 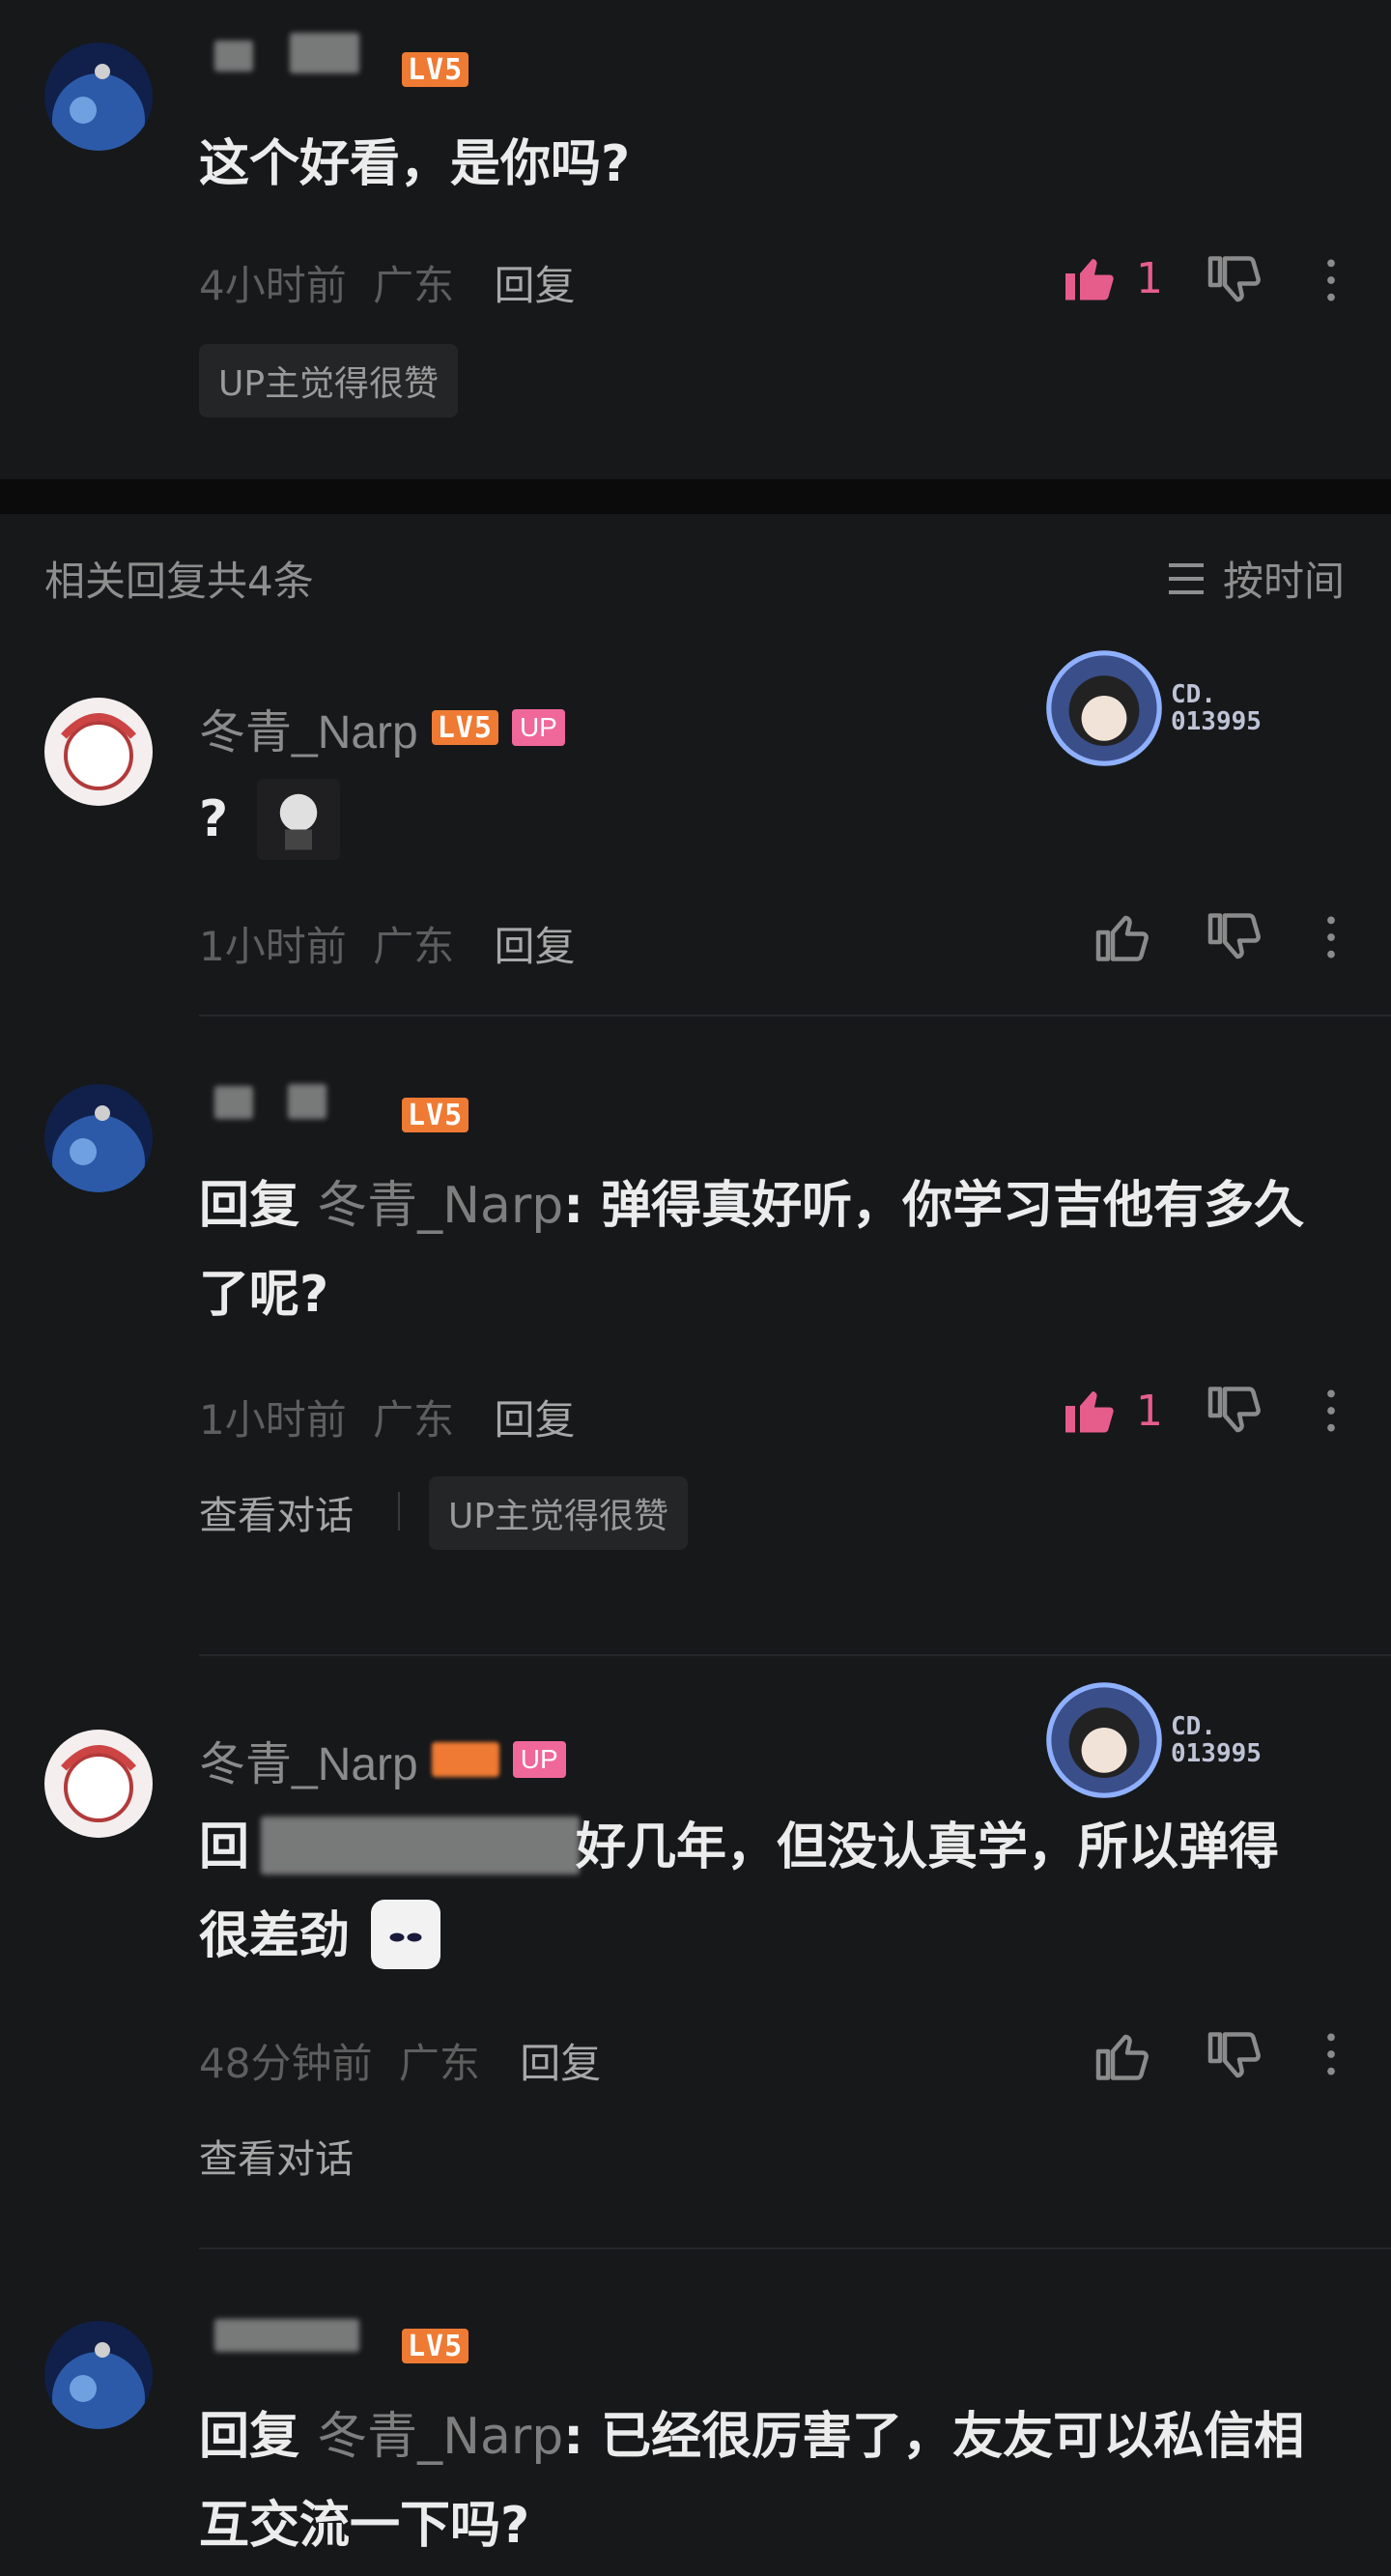 What do you see at coordinates (1187, 578) in the screenshot?
I see `sort-list-icon` at bounding box center [1187, 578].